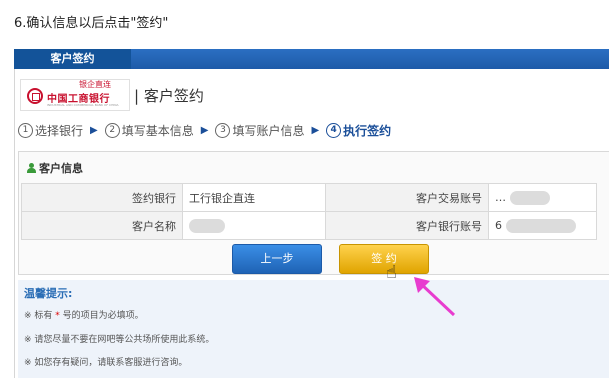 The width and height of the screenshot is (609, 378). Describe the element at coordinates (91, 23) in the screenshot. I see `instruction-text: 6.确认信息以后点击"签约"` at that location.